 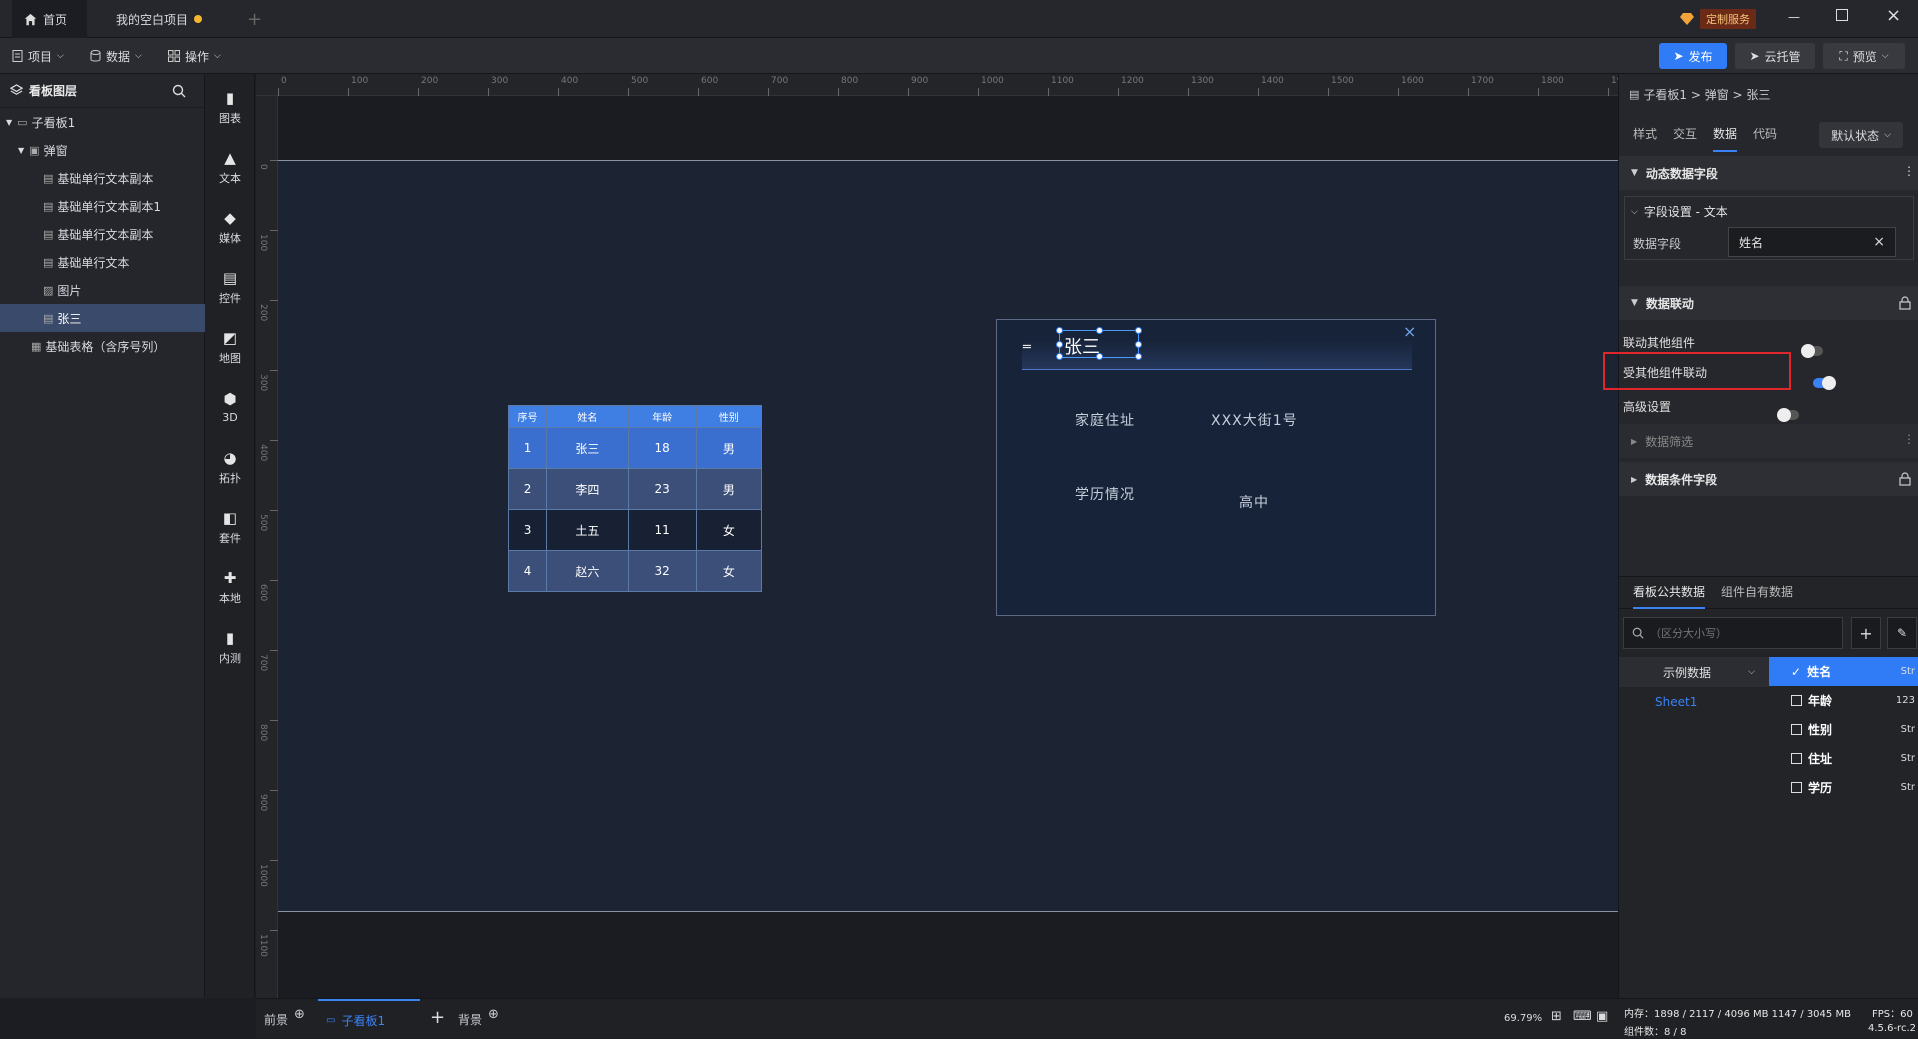 What do you see at coordinates (1768, 479) in the screenshot?
I see `section-cond-fields: ▶ 数据条件字段` at bounding box center [1768, 479].